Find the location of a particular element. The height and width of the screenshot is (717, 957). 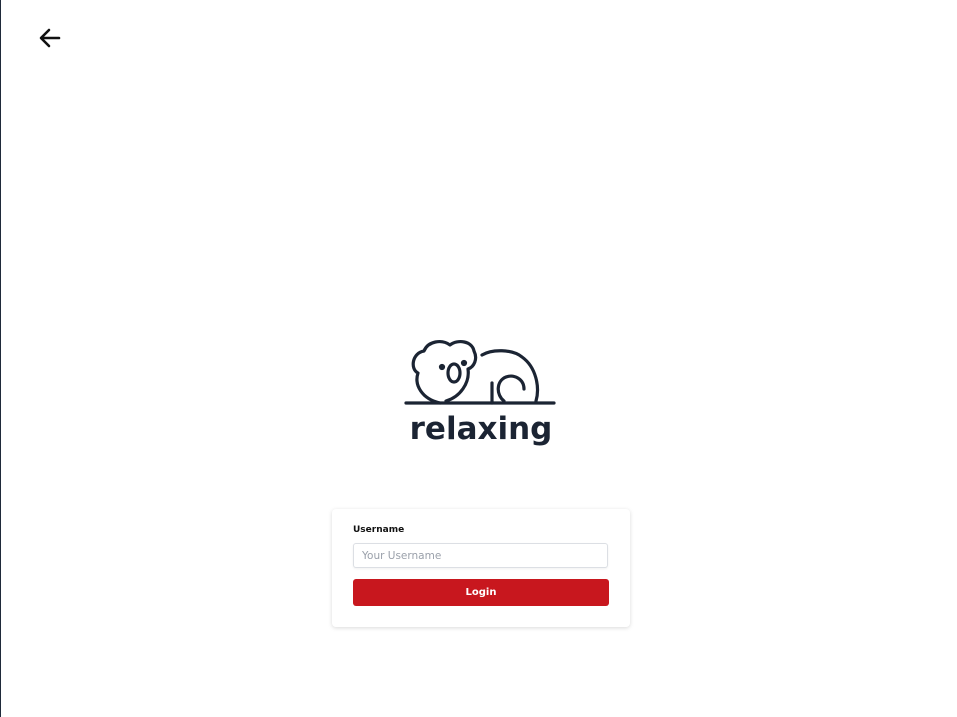

username-input is located at coordinates (480, 555).